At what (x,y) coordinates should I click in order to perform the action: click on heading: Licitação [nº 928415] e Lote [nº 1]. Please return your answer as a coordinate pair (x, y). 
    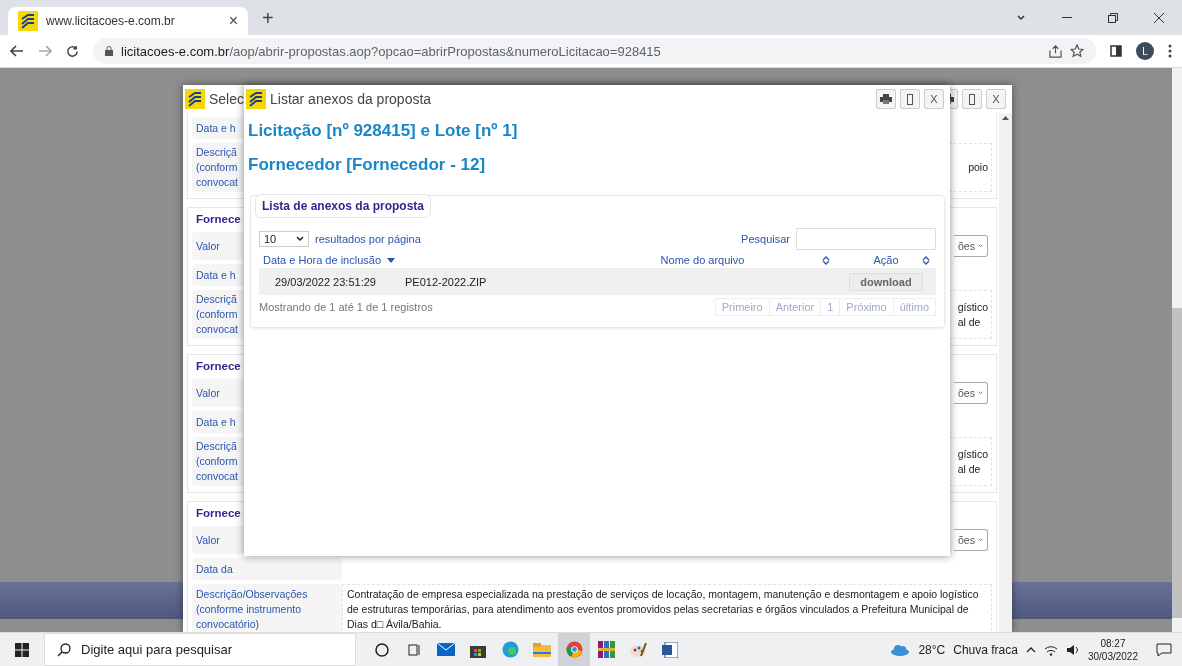
    Looking at the image, I should click on (383, 131).